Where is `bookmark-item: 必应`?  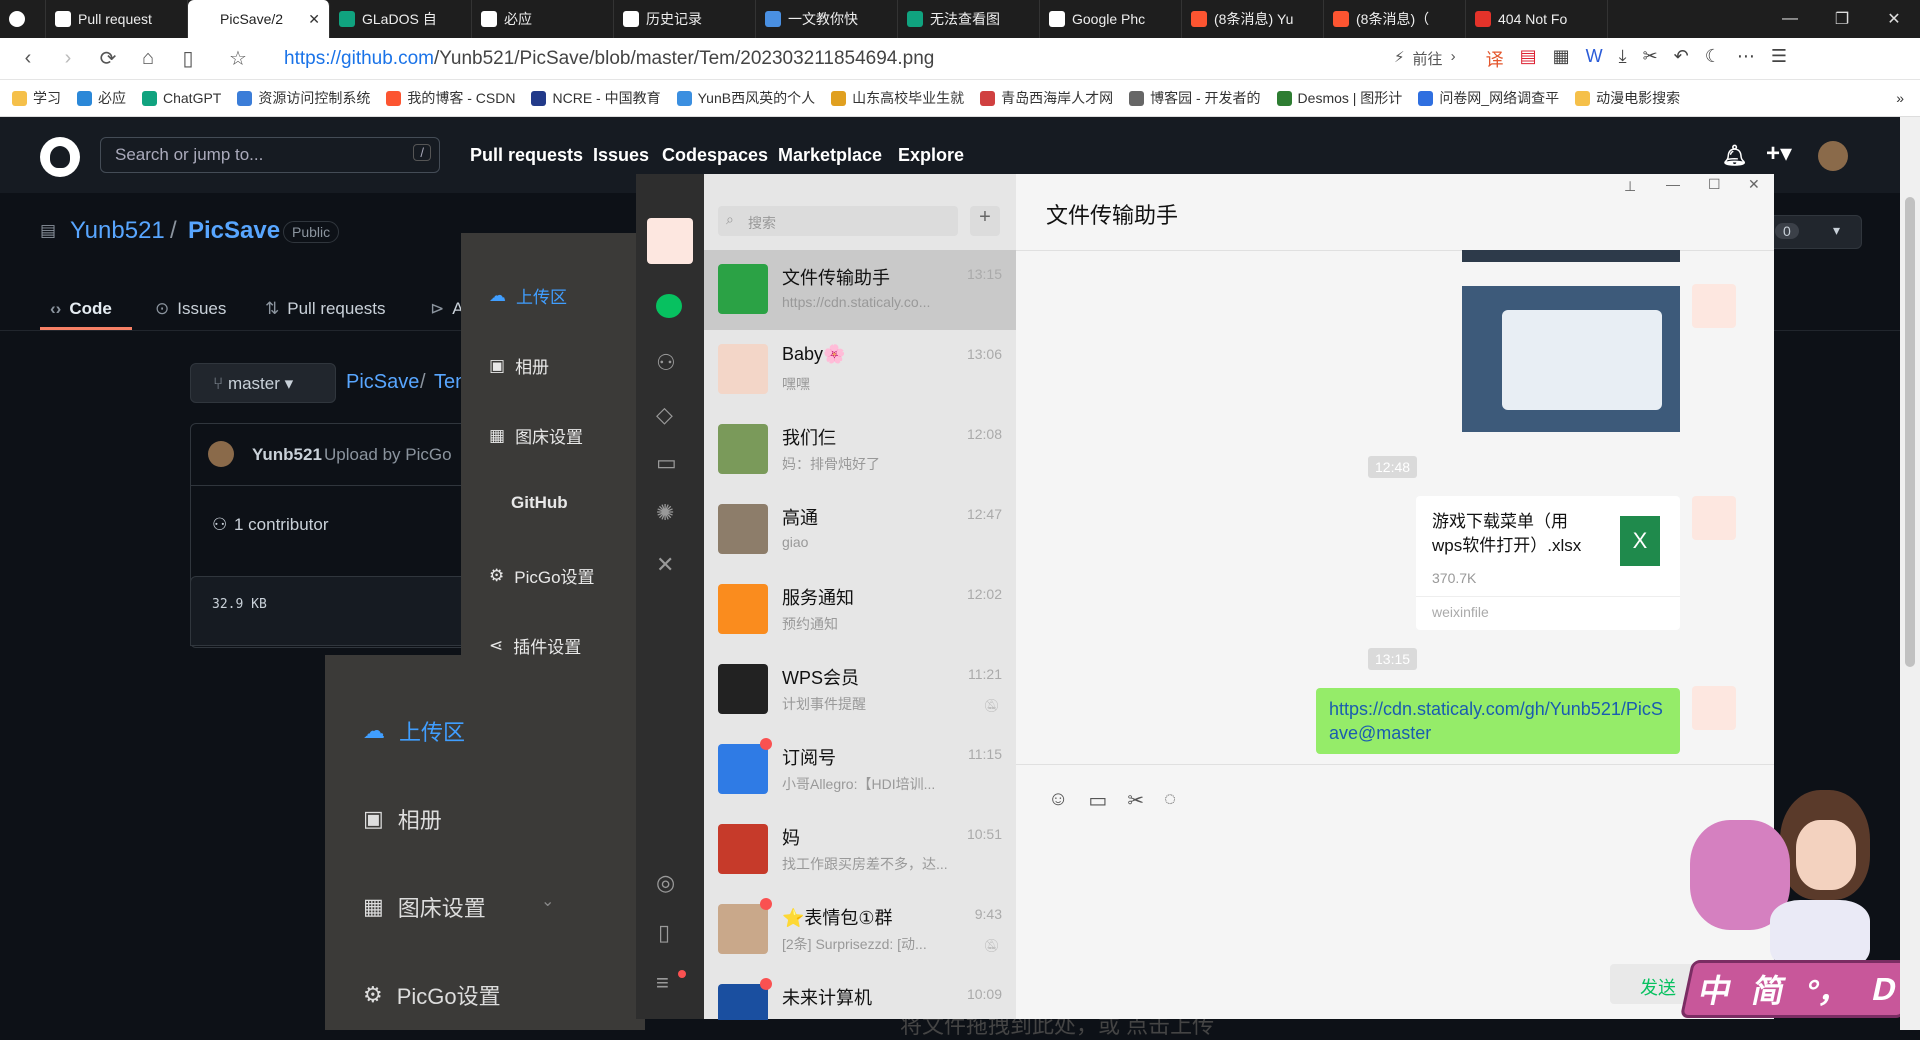 bookmark-item: 必应 is located at coordinates (101, 98).